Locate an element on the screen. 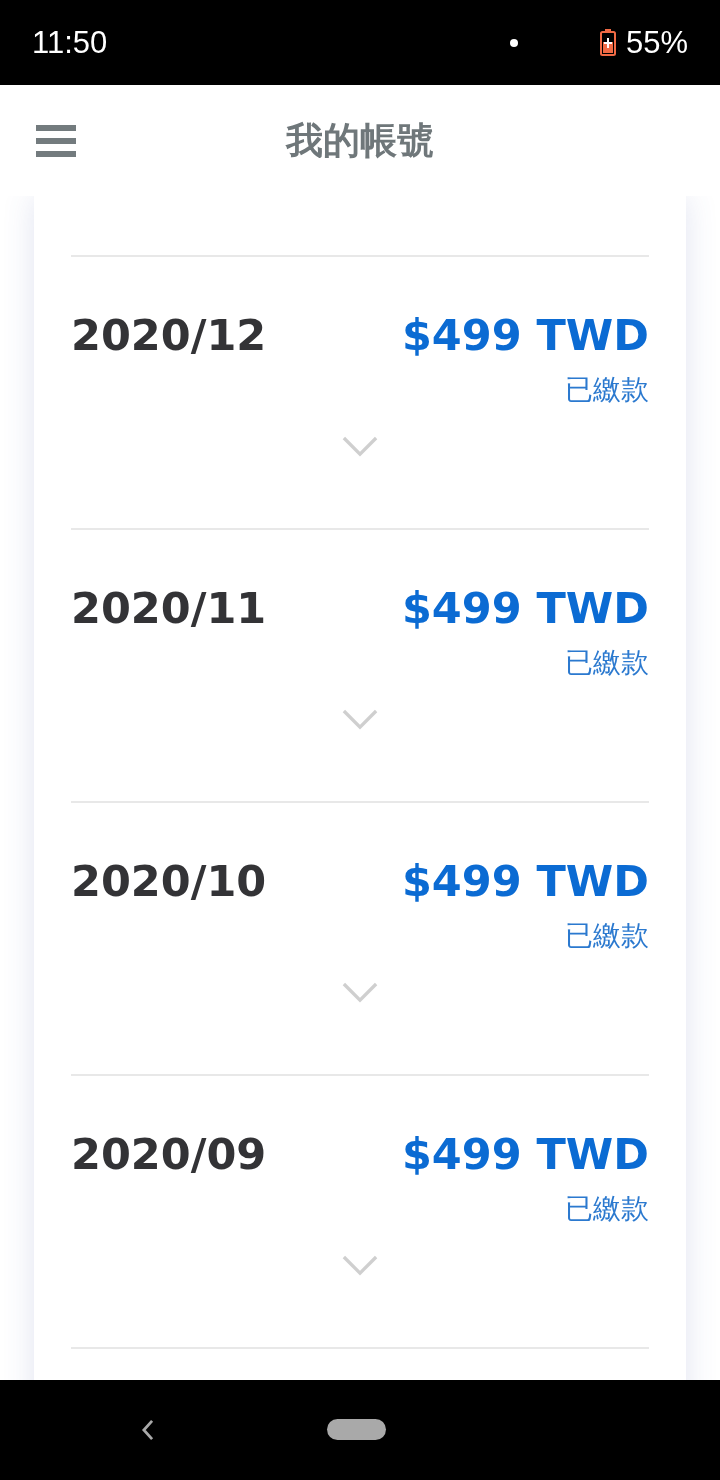 The width and height of the screenshot is (720, 1480). back-icon is located at coordinates (147, 1430).